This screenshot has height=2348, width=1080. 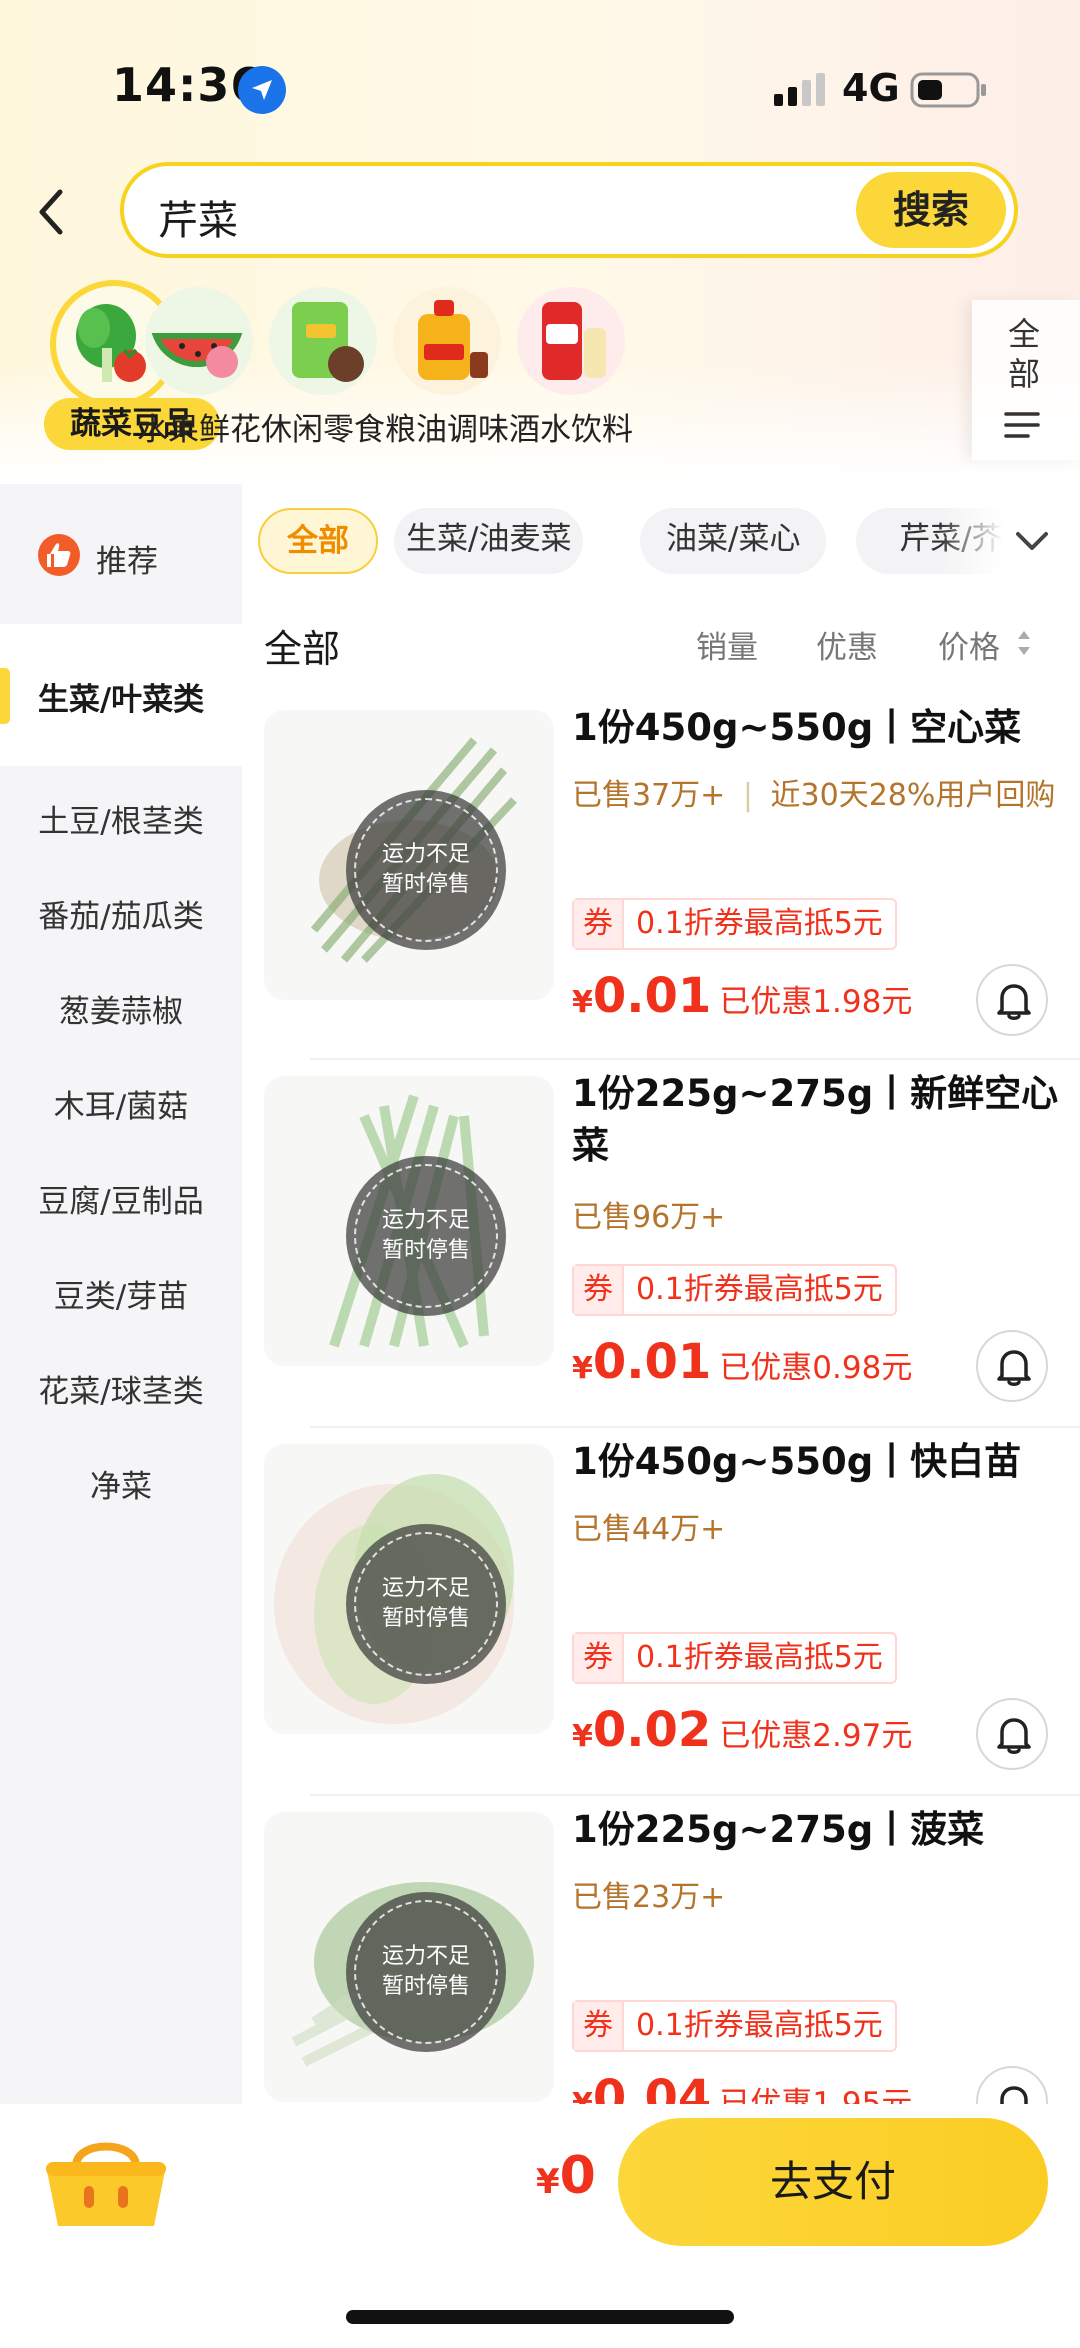 I want to click on home-indicator, so click(x=540, y=2317).